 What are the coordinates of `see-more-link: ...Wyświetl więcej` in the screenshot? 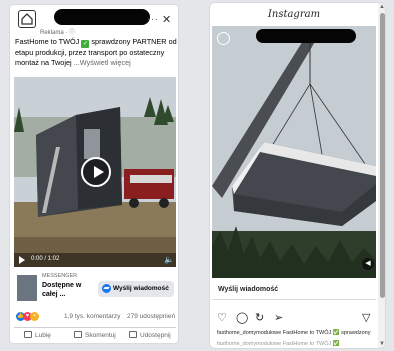 It's located at (102, 62).